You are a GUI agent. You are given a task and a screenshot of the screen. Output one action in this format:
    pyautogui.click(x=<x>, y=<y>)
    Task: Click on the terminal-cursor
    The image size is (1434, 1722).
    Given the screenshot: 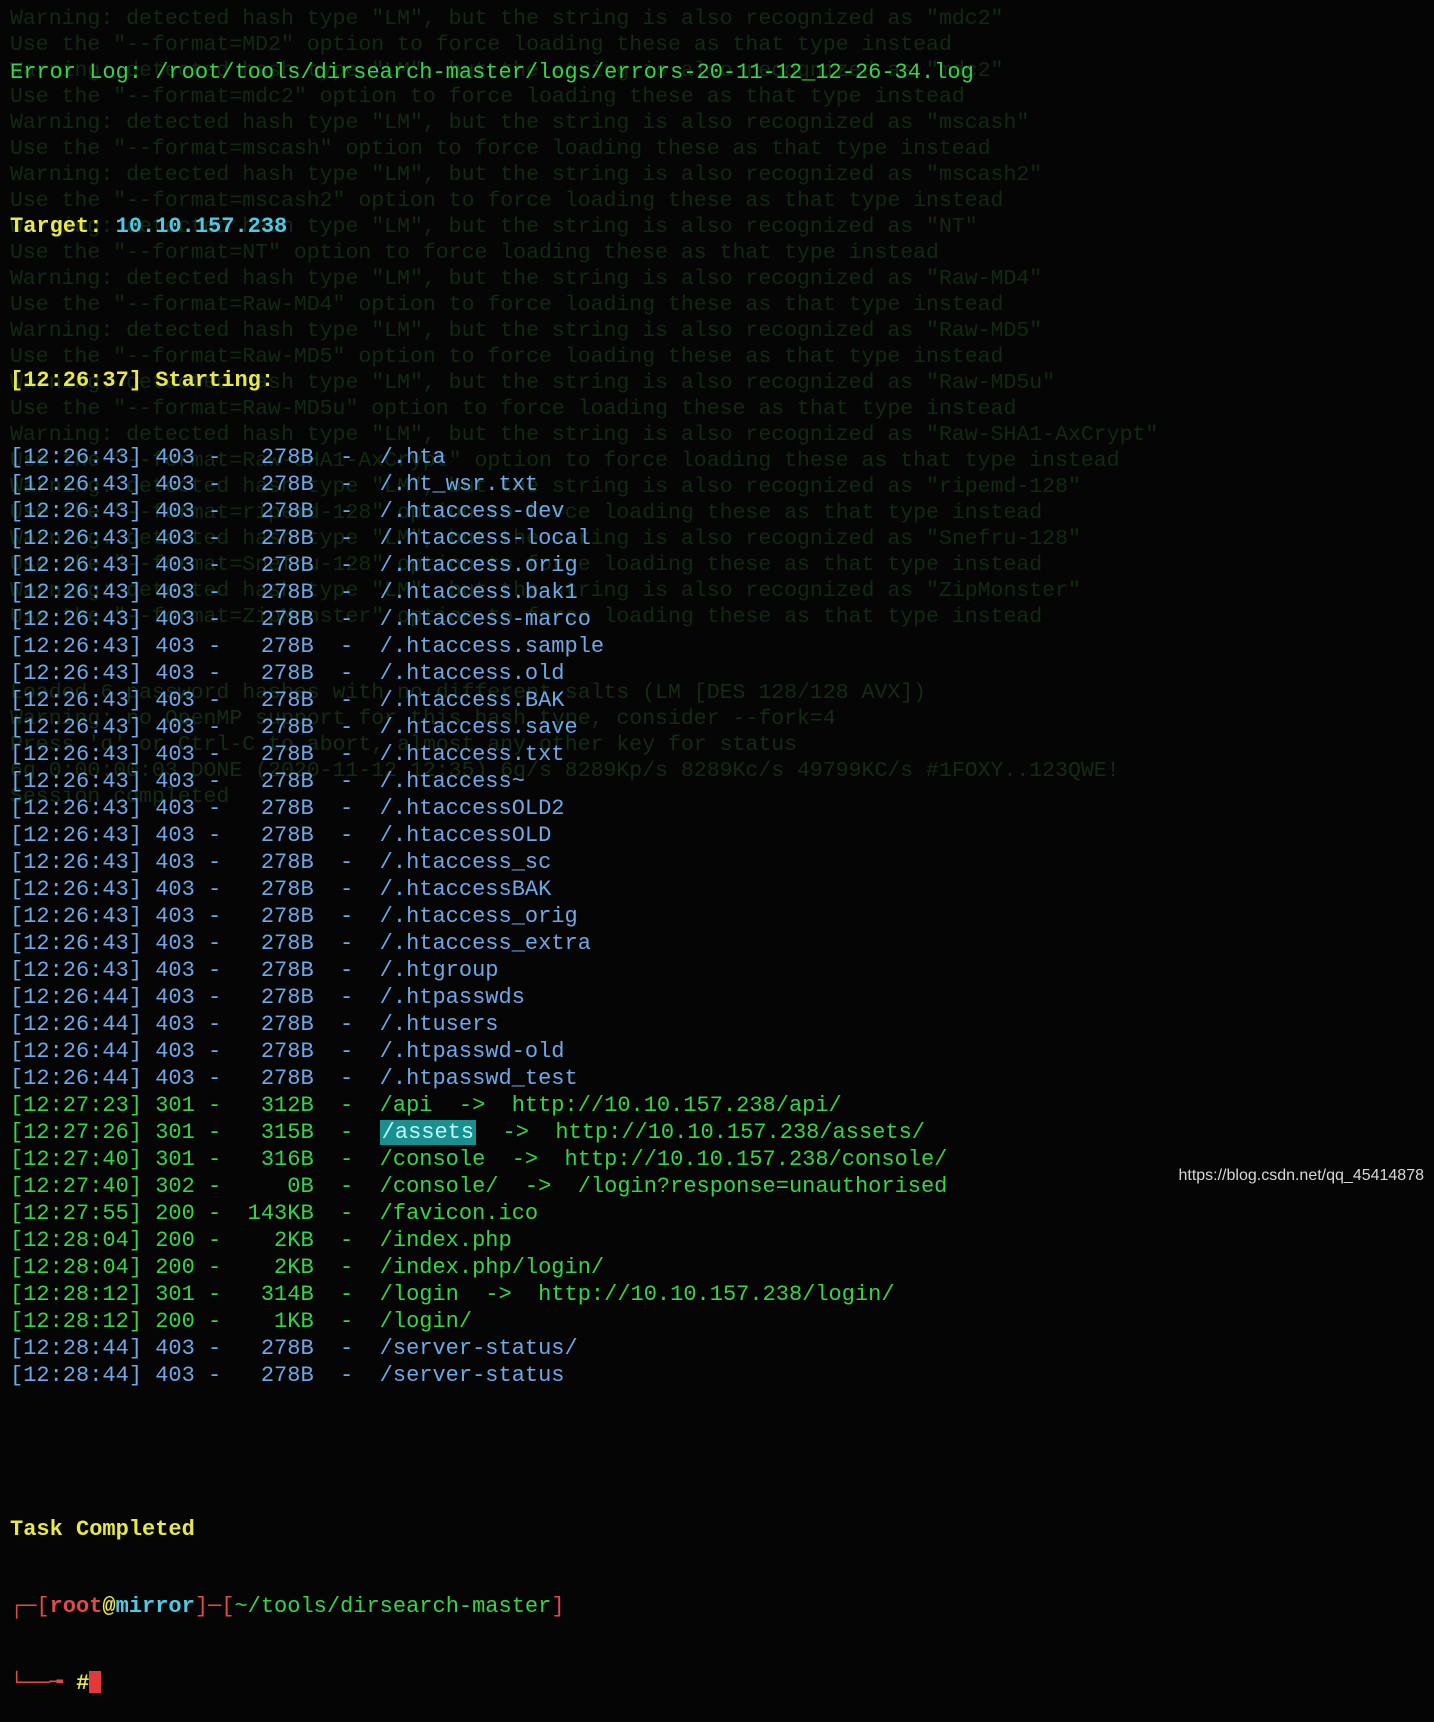 What is the action you would take?
    pyautogui.click(x=95, y=1682)
    